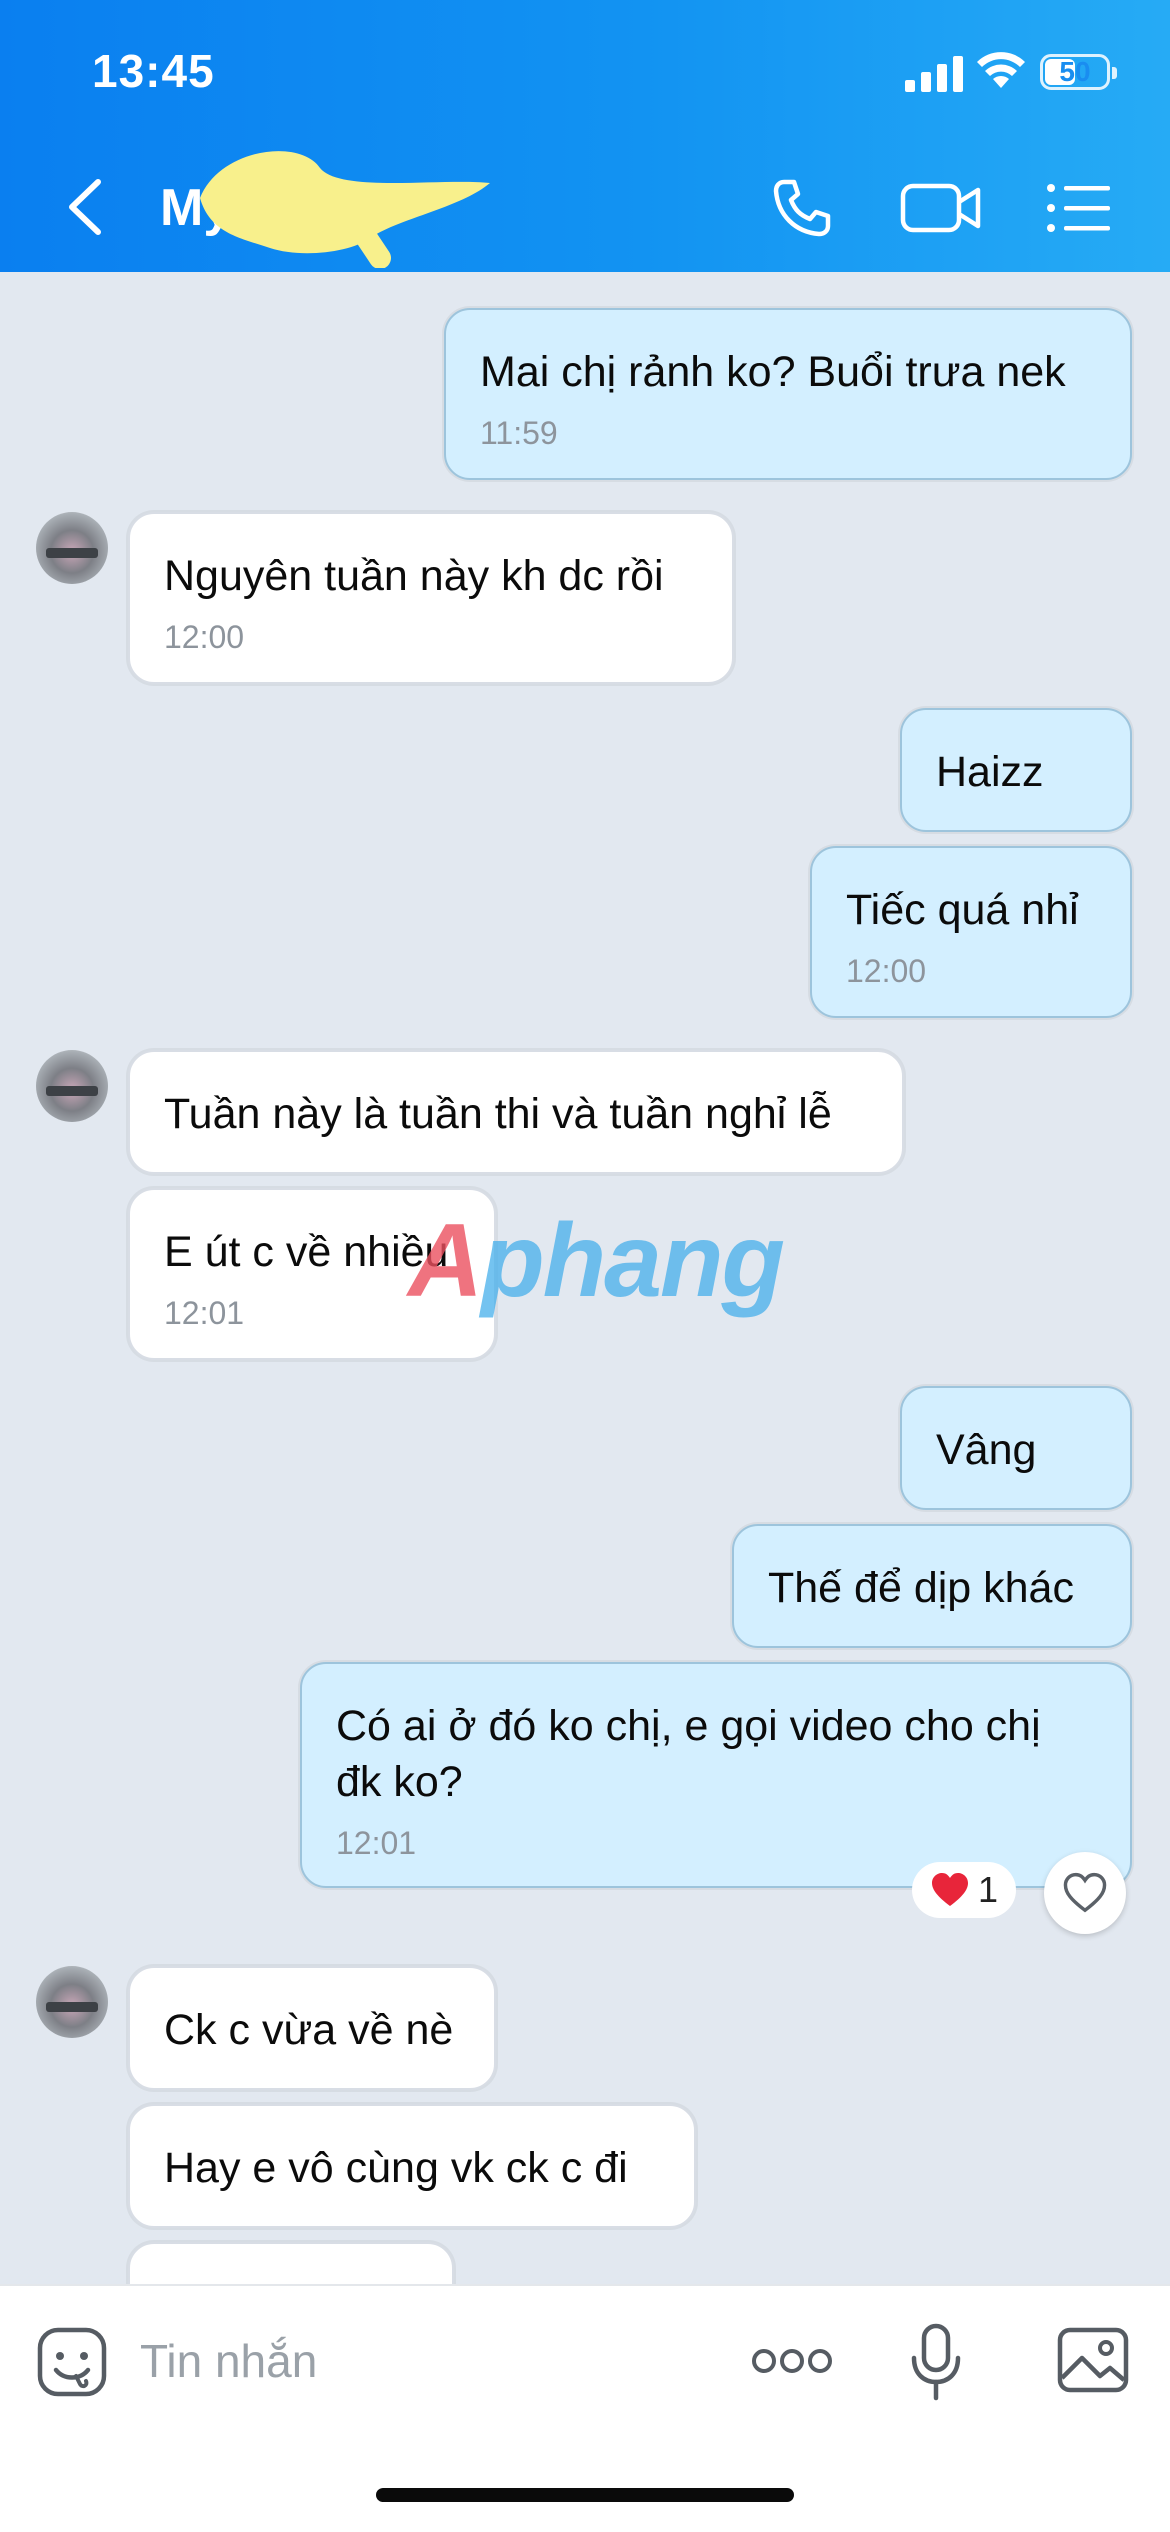  I want to click on signal-icon, so click(934, 74).